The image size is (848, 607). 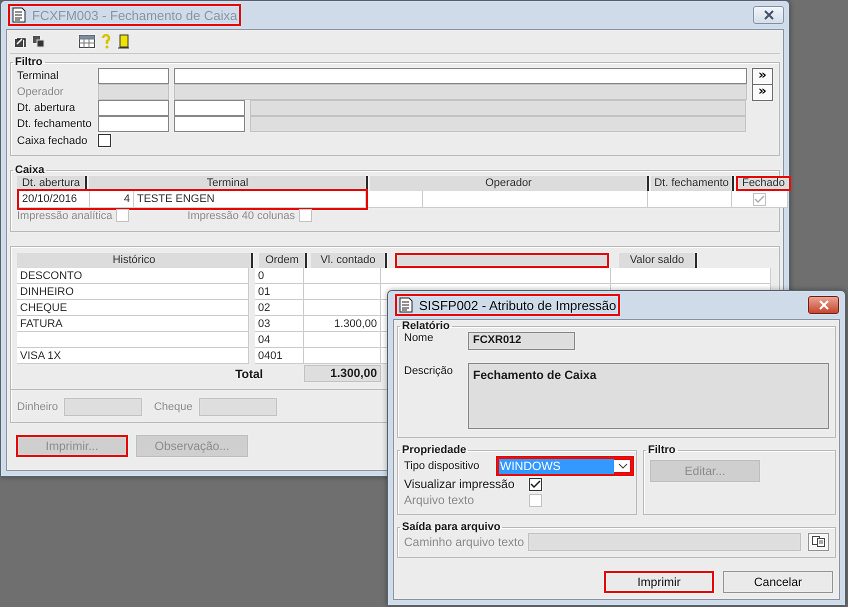 What do you see at coordinates (38, 41) in the screenshot?
I see `stacked-squares-icon` at bounding box center [38, 41].